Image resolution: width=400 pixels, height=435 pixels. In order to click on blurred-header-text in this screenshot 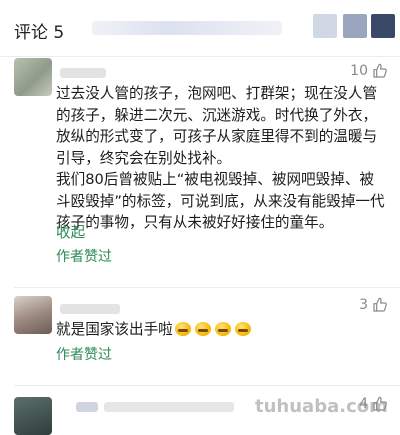, I will do `click(187, 28)`.